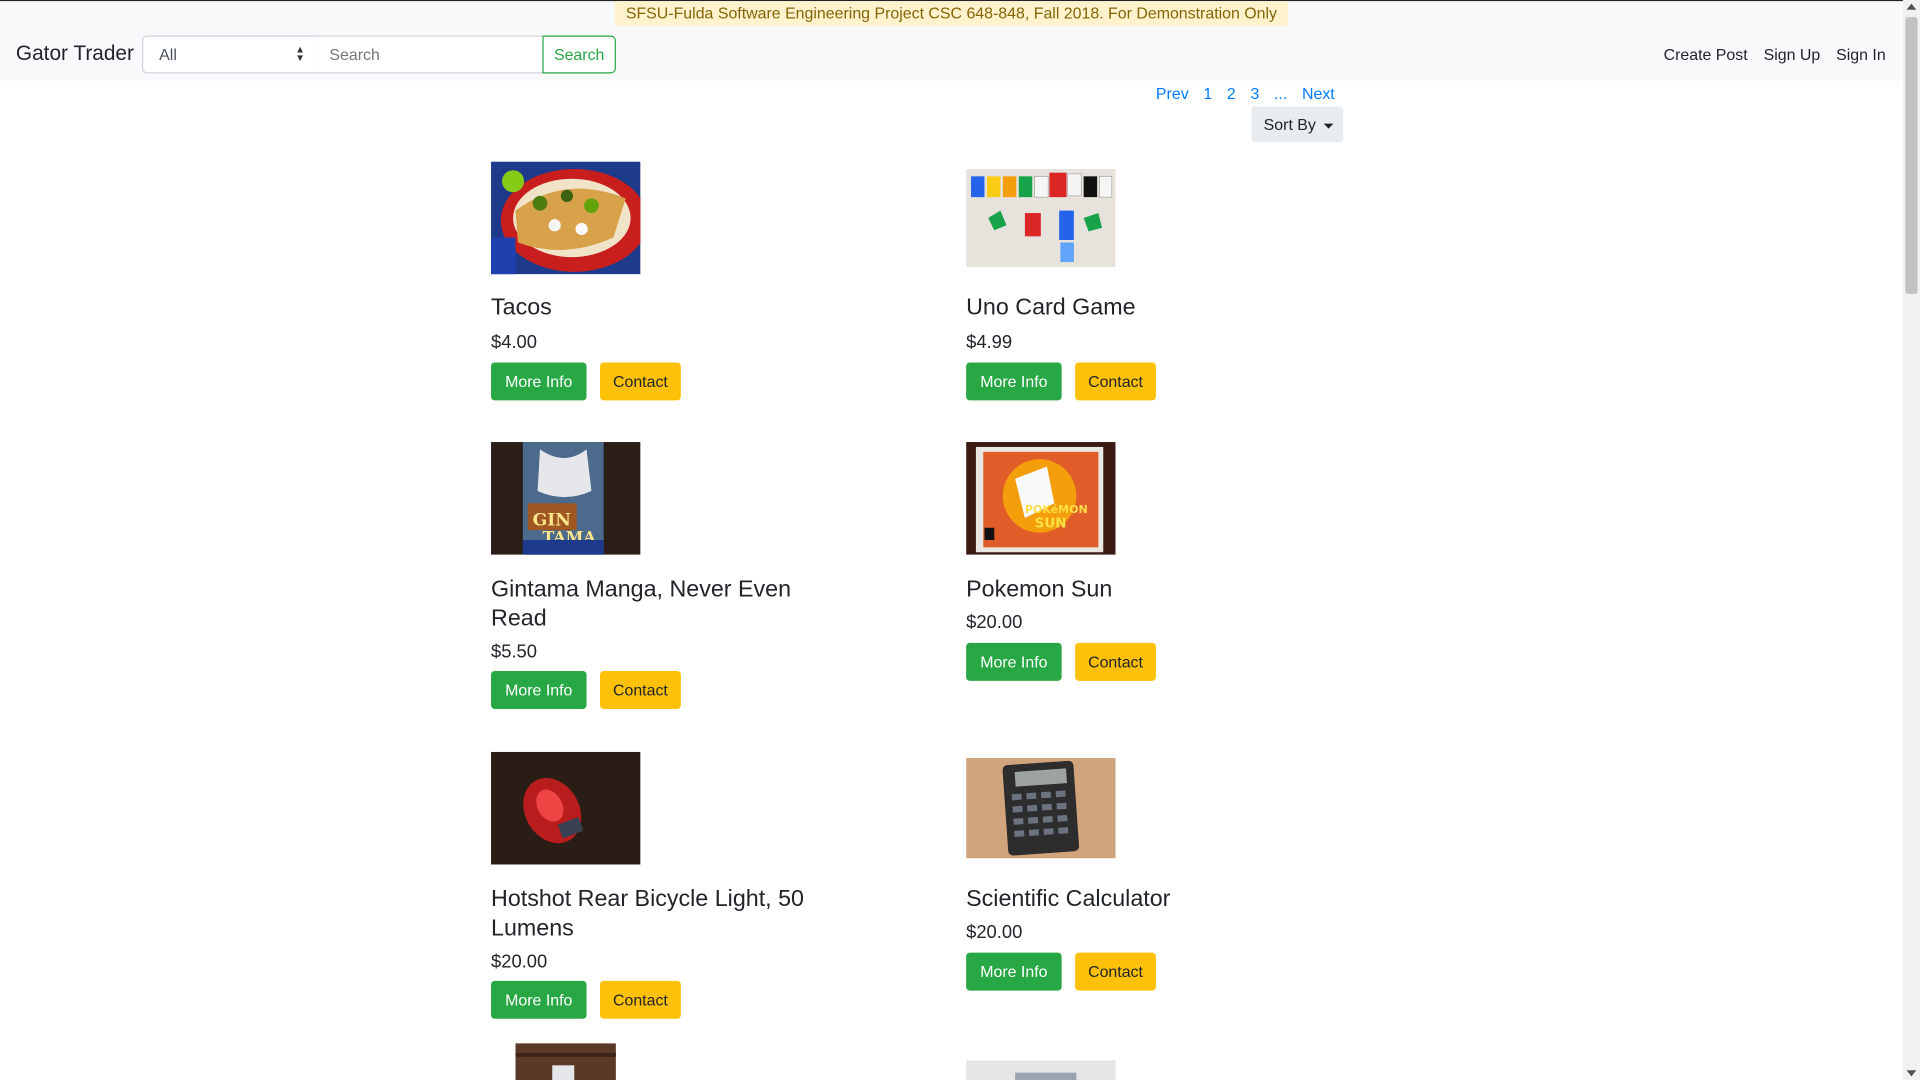 This screenshot has height=1080, width=1920. I want to click on pokemon-sun-photo: POKéMON SUN, so click(1041, 498).